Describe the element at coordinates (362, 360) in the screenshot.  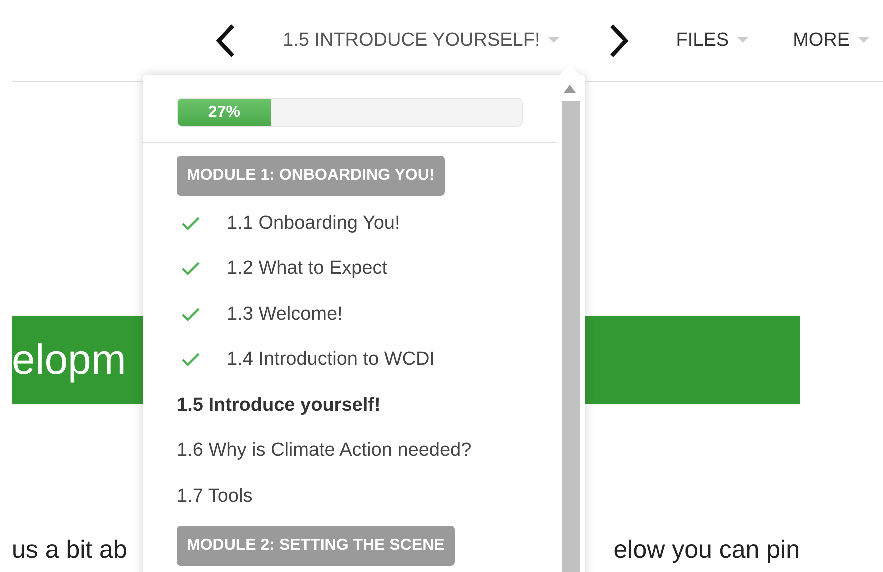
I see `lesson-item: 1.4 Introduction to WCDI` at that location.